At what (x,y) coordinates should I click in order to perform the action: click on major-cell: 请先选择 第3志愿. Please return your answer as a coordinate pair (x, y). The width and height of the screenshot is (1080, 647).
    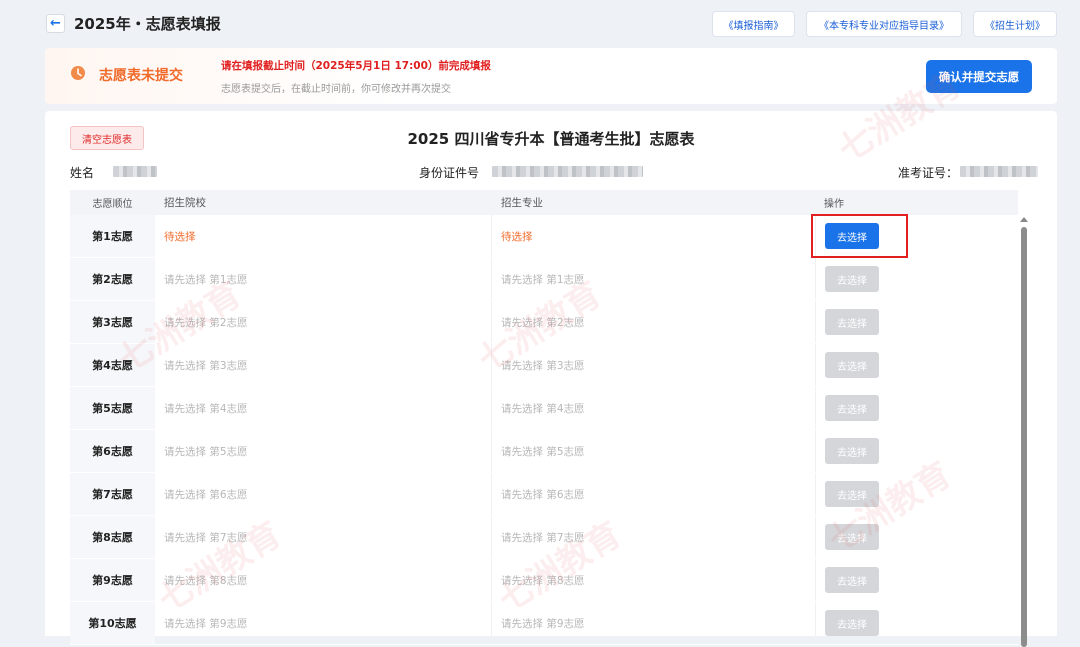
    Looking at the image, I should click on (654, 365).